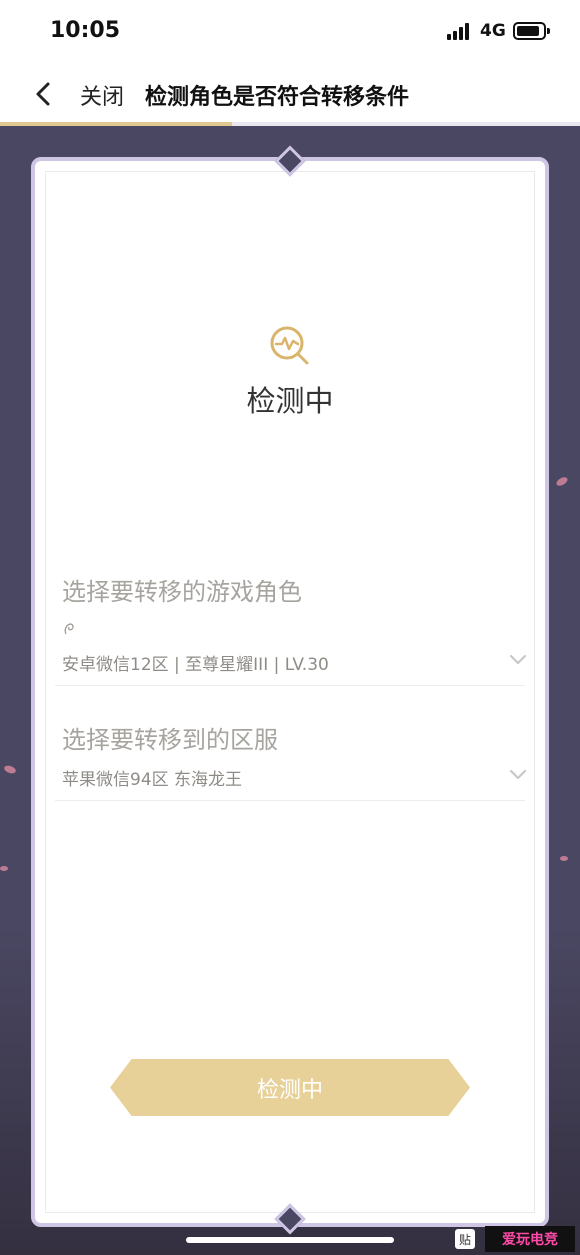 The width and height of the screenshot is (580, 1255). What do you see at coordinates (85, 30) in the screenshot?
I see `status-time: 10:05` at bounding box center [85, 30].